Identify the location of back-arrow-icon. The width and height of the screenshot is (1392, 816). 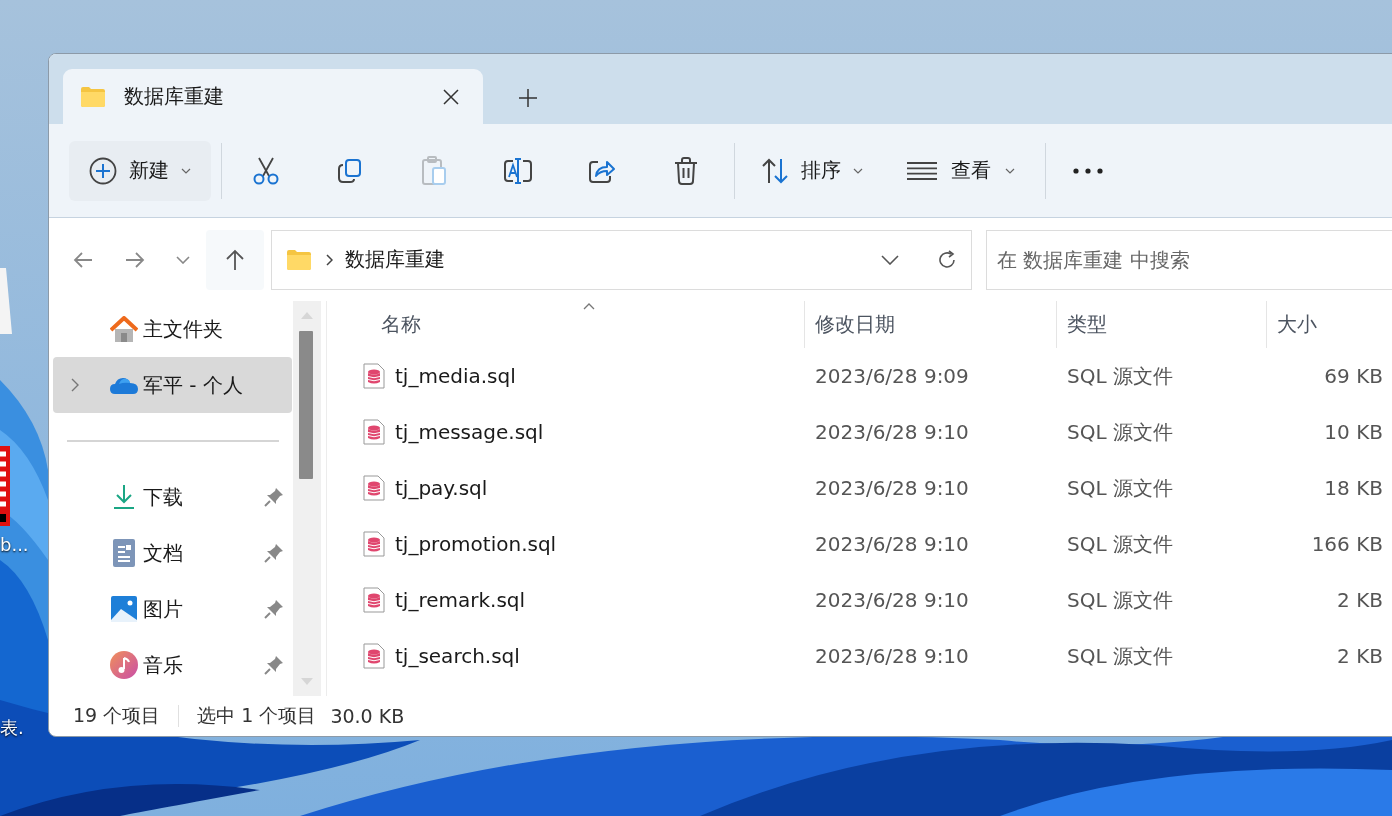
(83, 259).